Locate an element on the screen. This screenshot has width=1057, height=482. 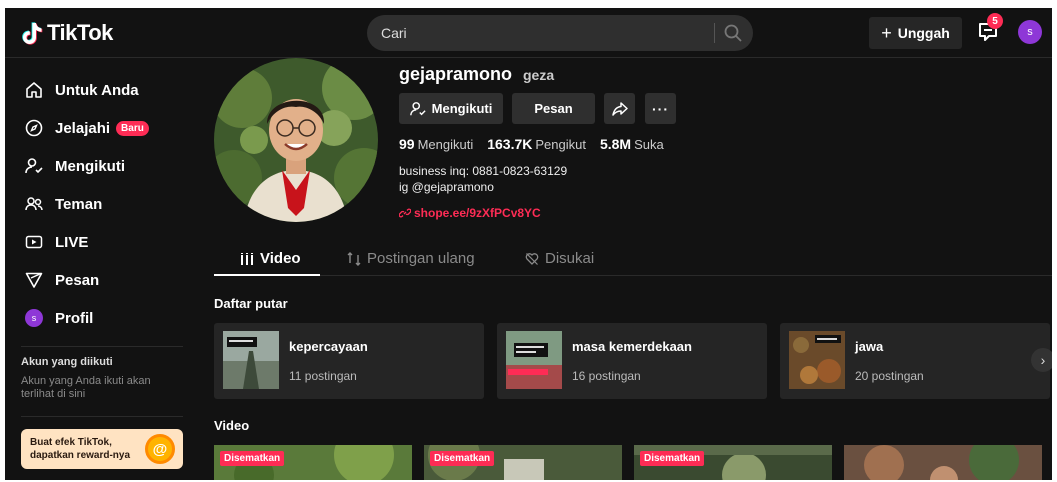
sidebar-item-live: LIVE is located at coordinates (56, 242).